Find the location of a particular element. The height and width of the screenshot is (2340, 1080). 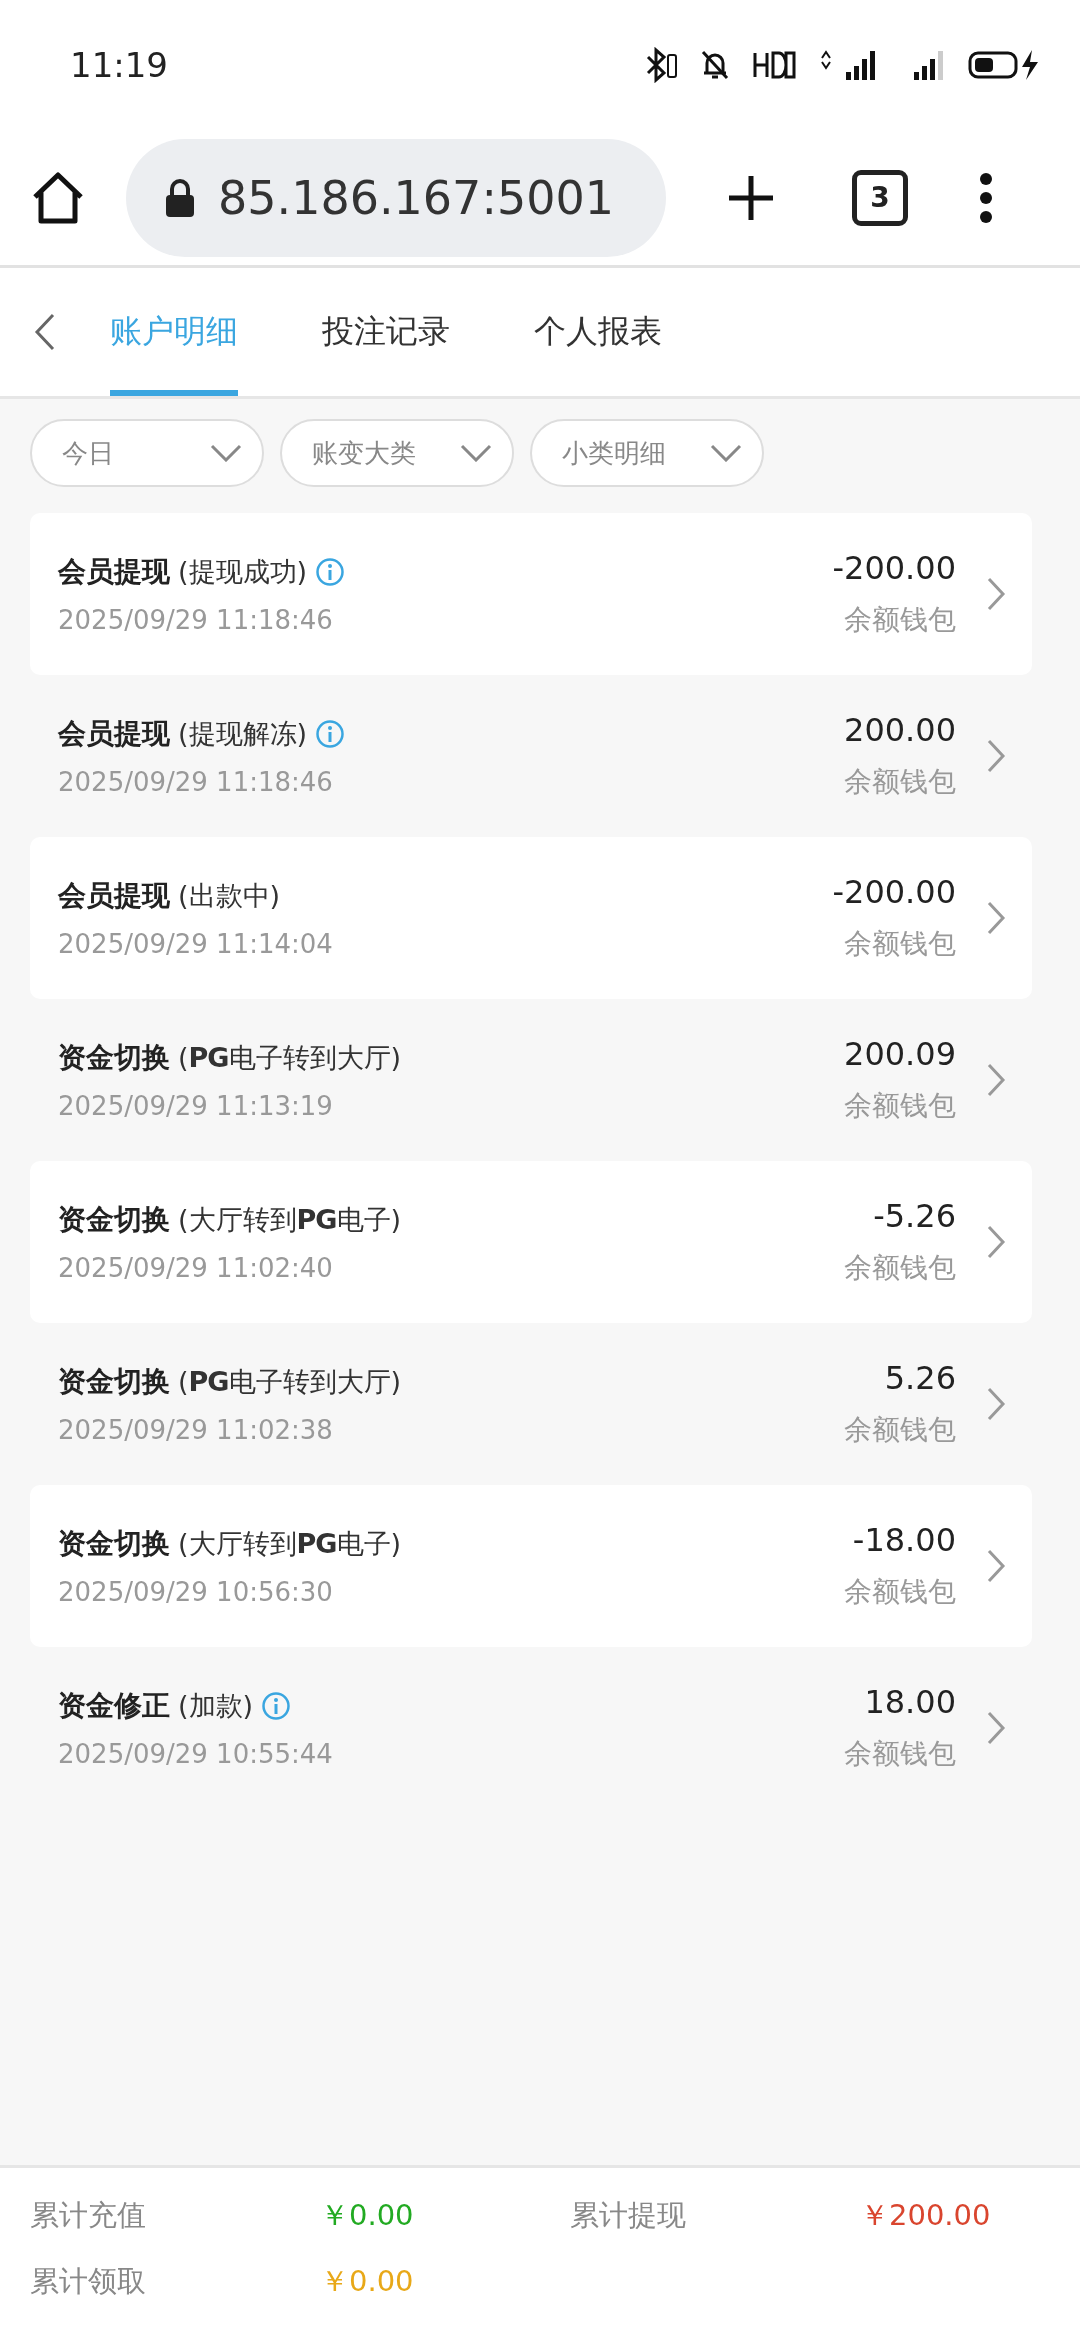

record-detail: (提现成功) is located at coordinates (243, 572).